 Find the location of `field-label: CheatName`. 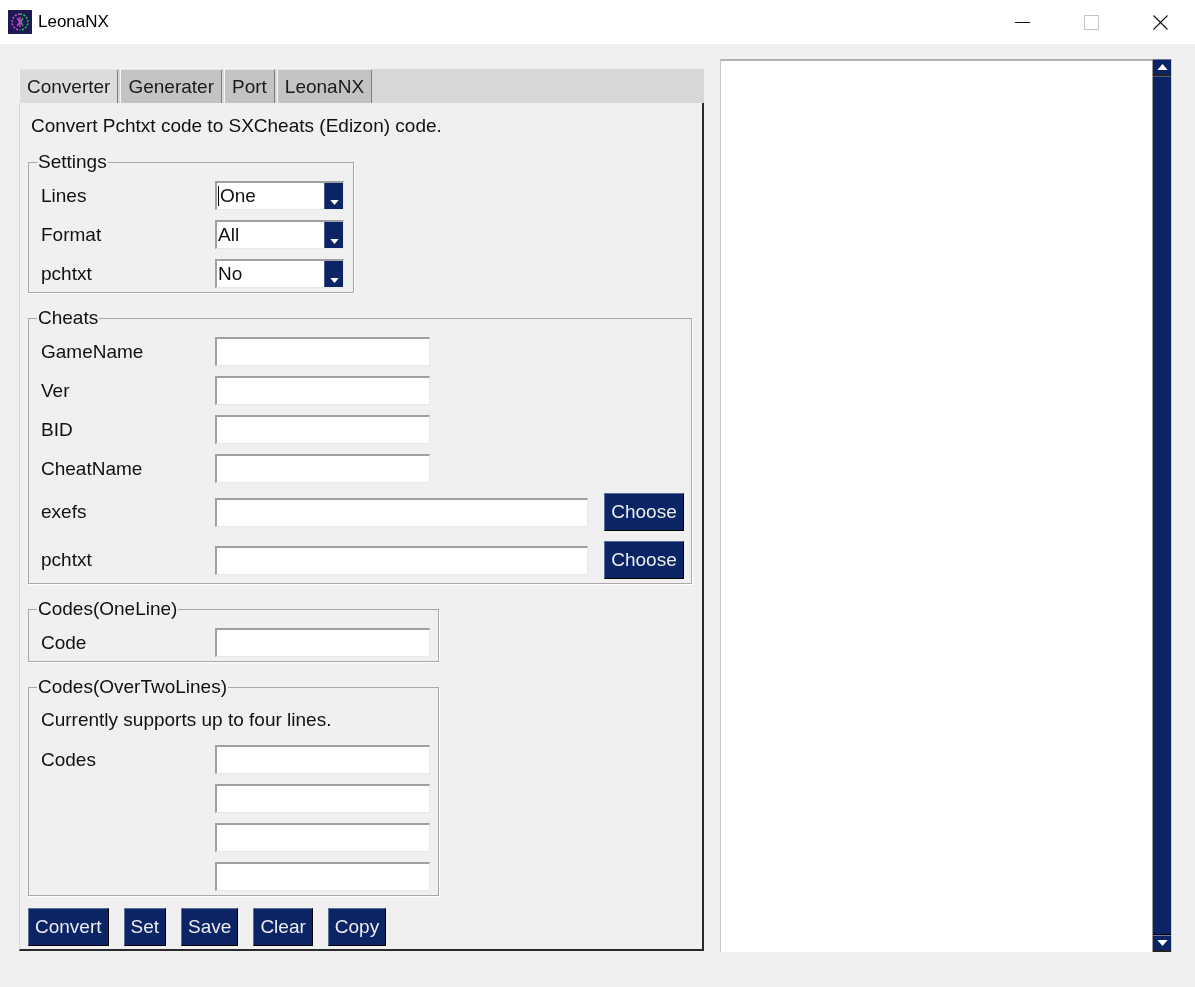

field-label: CheatName is located at coordinates (92, 468).